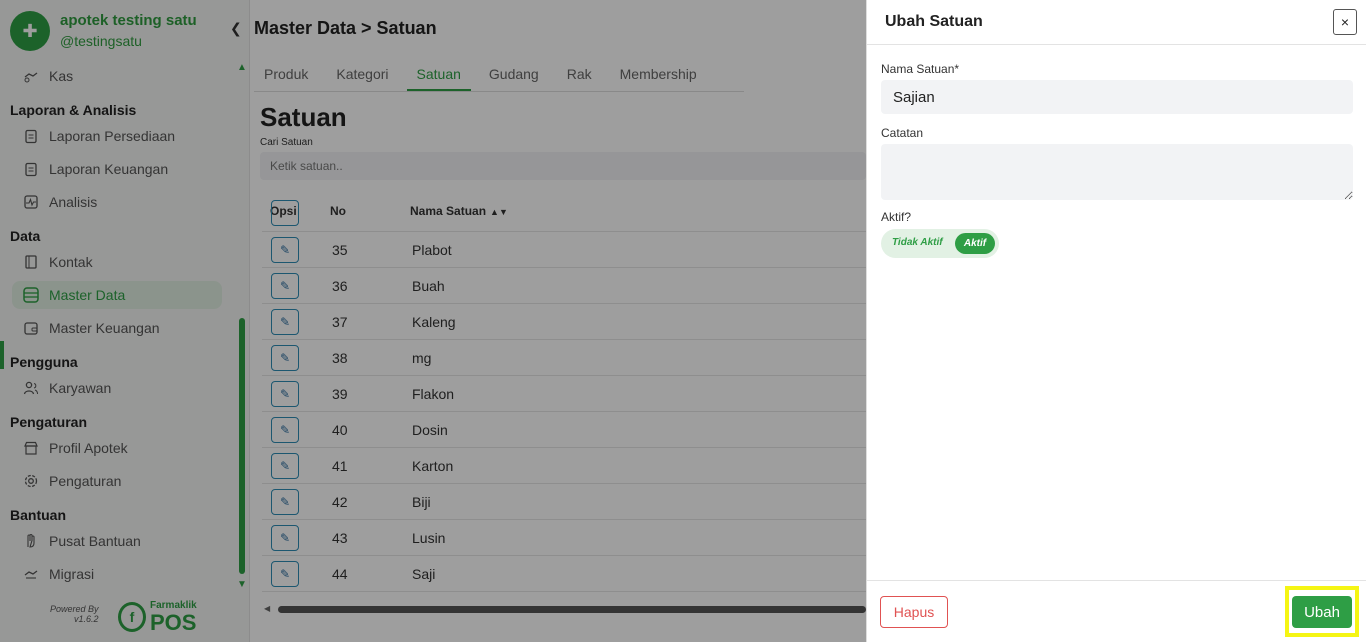  What do you see at coordinates (1116, 22) in the screenshot?
I see `drawer-header: Ubah Satuan ×` at bounding box center [1116, 22].